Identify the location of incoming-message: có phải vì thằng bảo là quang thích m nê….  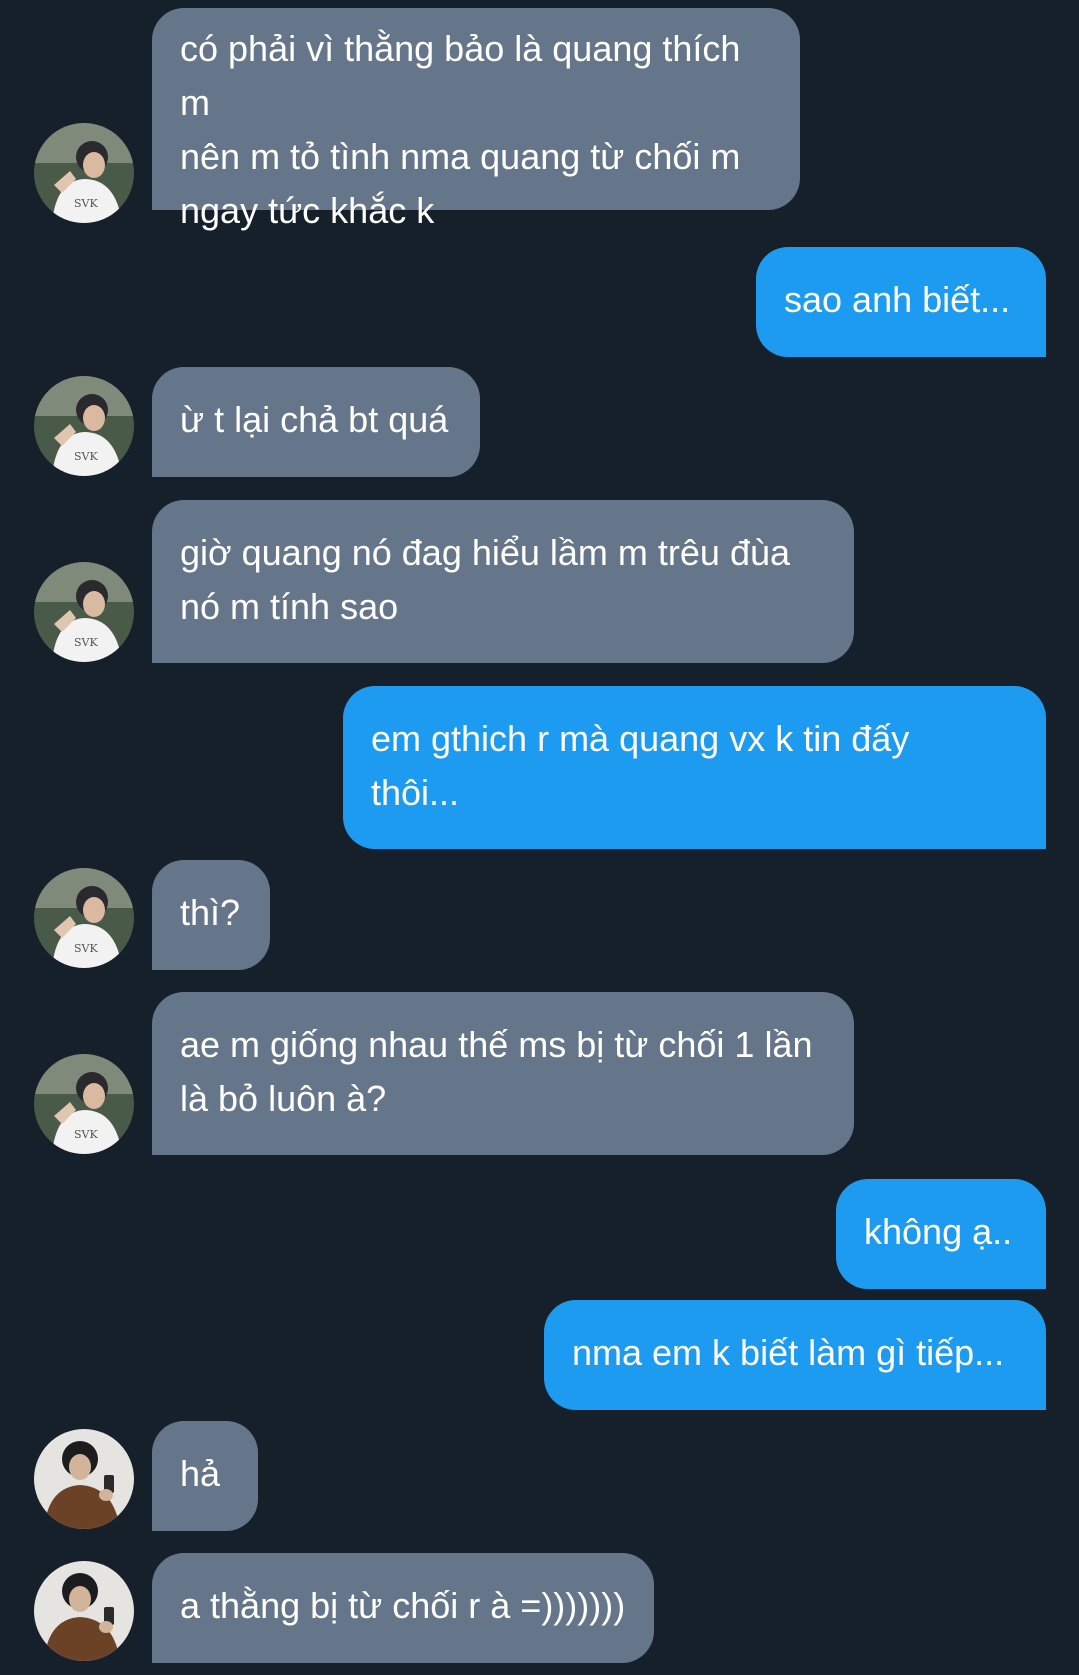
(476, 119).